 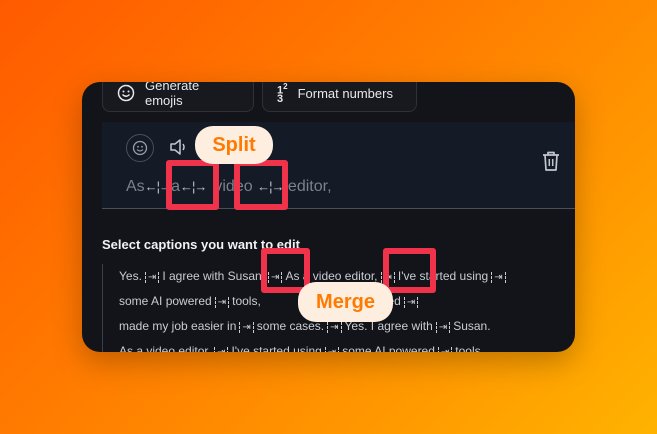 What do you see at coordinates (276, 348) in the screenshot?
I see `caption-segment: I've started using` at bounding box center [276, 348].